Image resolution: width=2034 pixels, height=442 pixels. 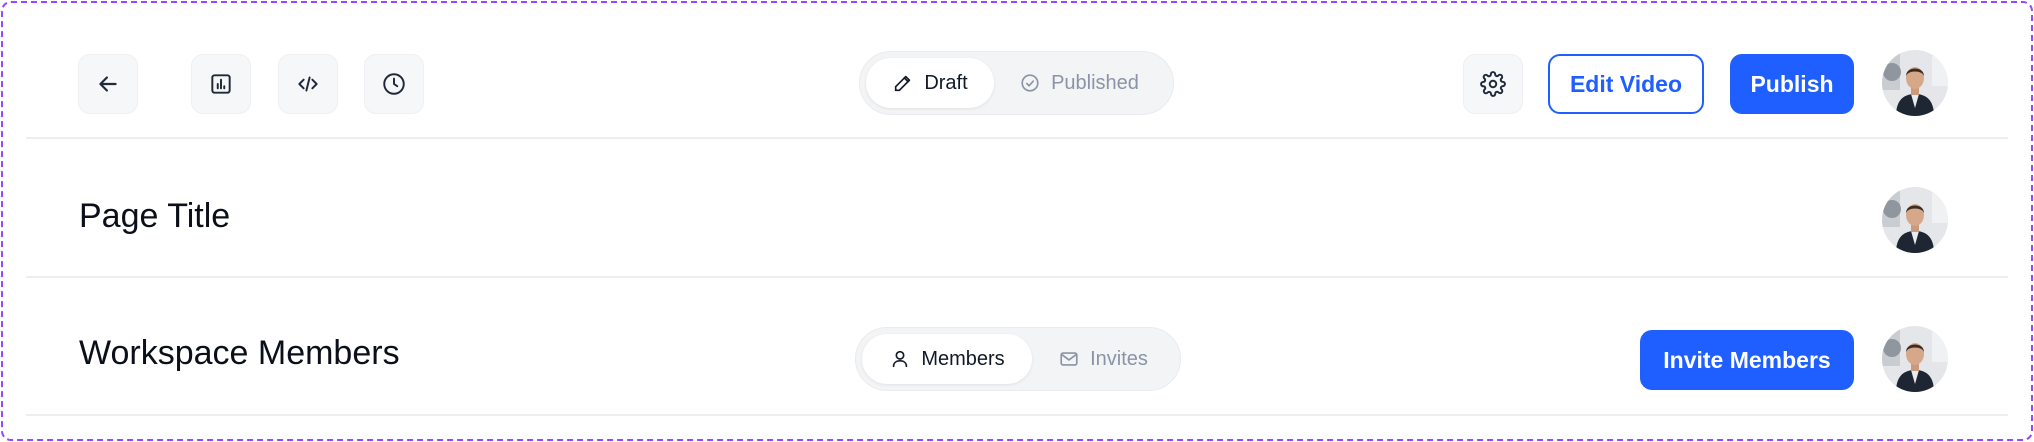 I want to click on publish-button: Publish, so click(x=1792, y=84).